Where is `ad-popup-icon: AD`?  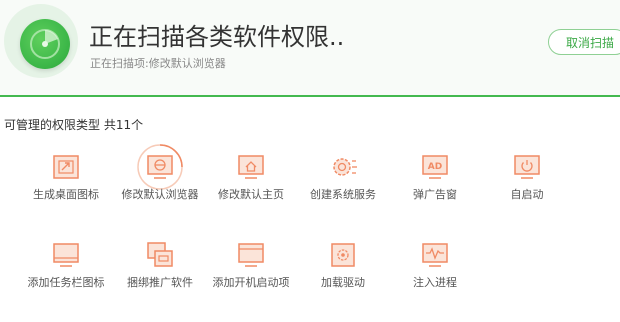 ad-popup-icon: AD is located at coordinates (435, 167).